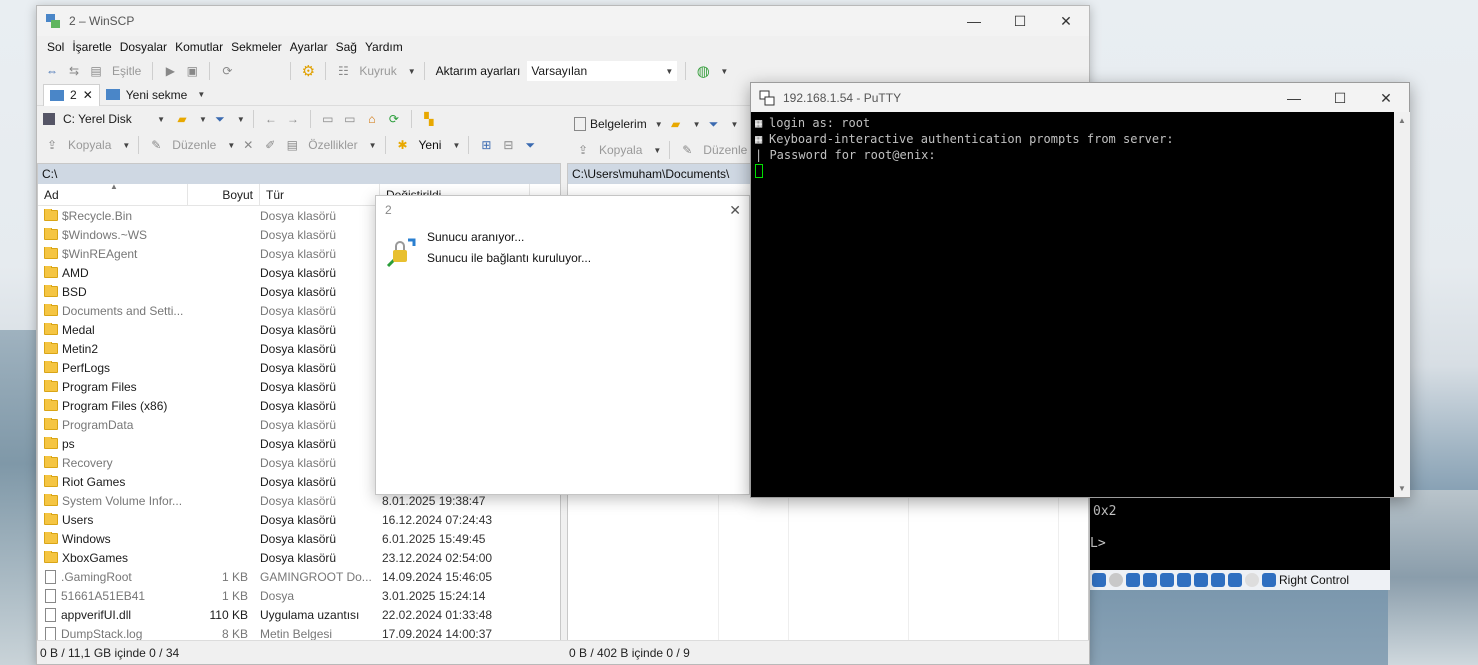 Image resolution: width=1478 pixels, height=665 pixels. I want to click on home-icon: ⌂, so click(372, 119).